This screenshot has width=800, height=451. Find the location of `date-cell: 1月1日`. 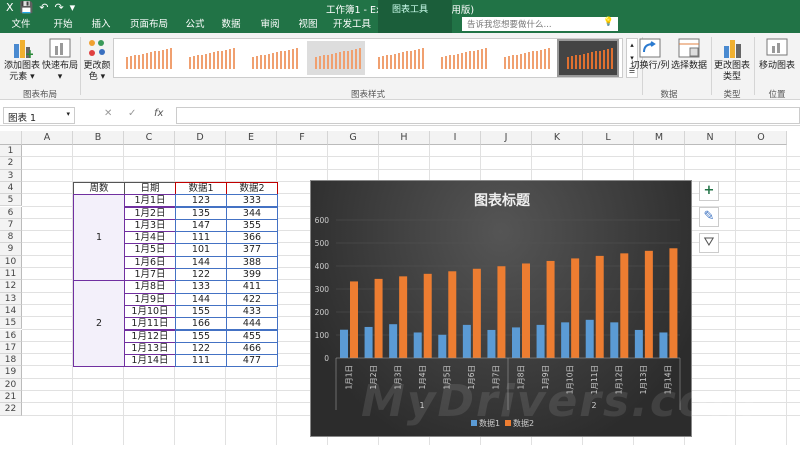

date-cell: 1月1日 is located at coordinates (150, 201).